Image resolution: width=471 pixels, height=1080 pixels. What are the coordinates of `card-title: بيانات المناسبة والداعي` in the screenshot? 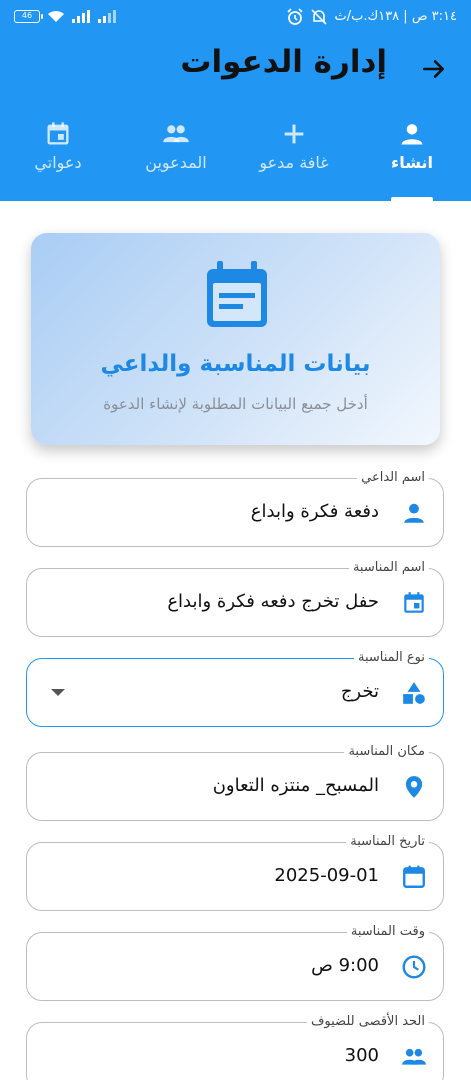 It's located at (235, 364).